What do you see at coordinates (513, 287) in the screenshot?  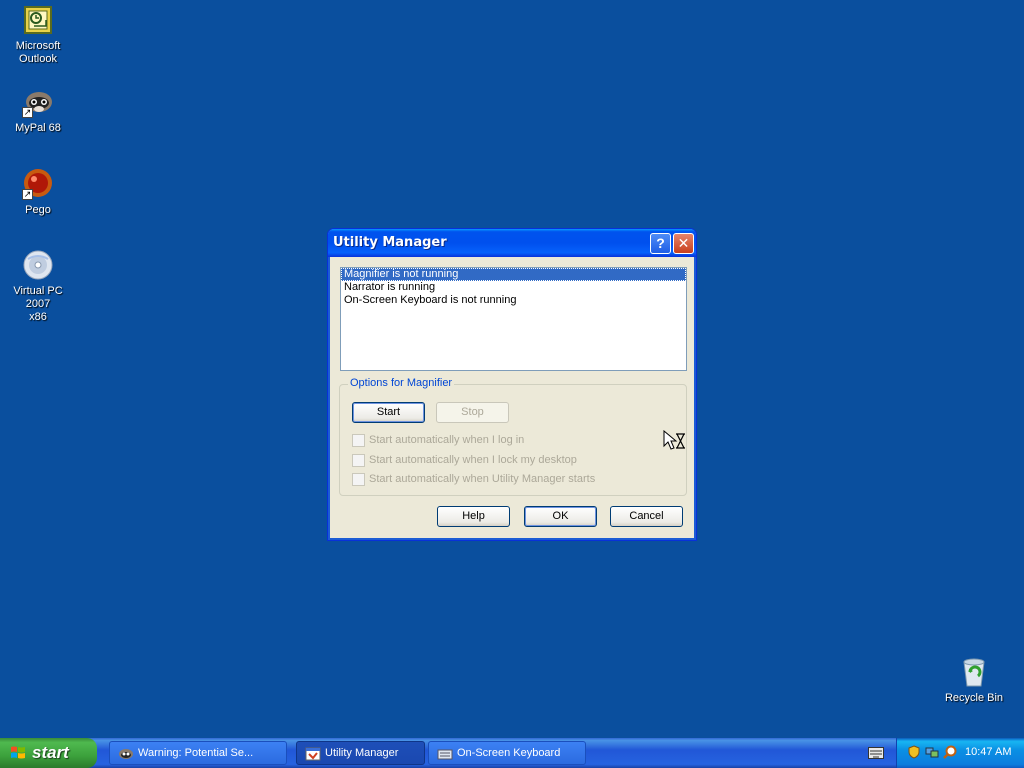 I see `list-item-narrator: Narrator is running` at bounding box center [513, 287].